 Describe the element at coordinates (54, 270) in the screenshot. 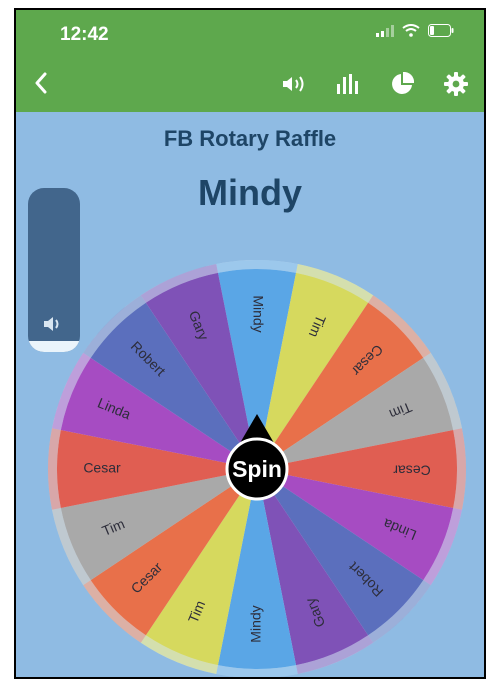

I see `volume-slider` at that location.